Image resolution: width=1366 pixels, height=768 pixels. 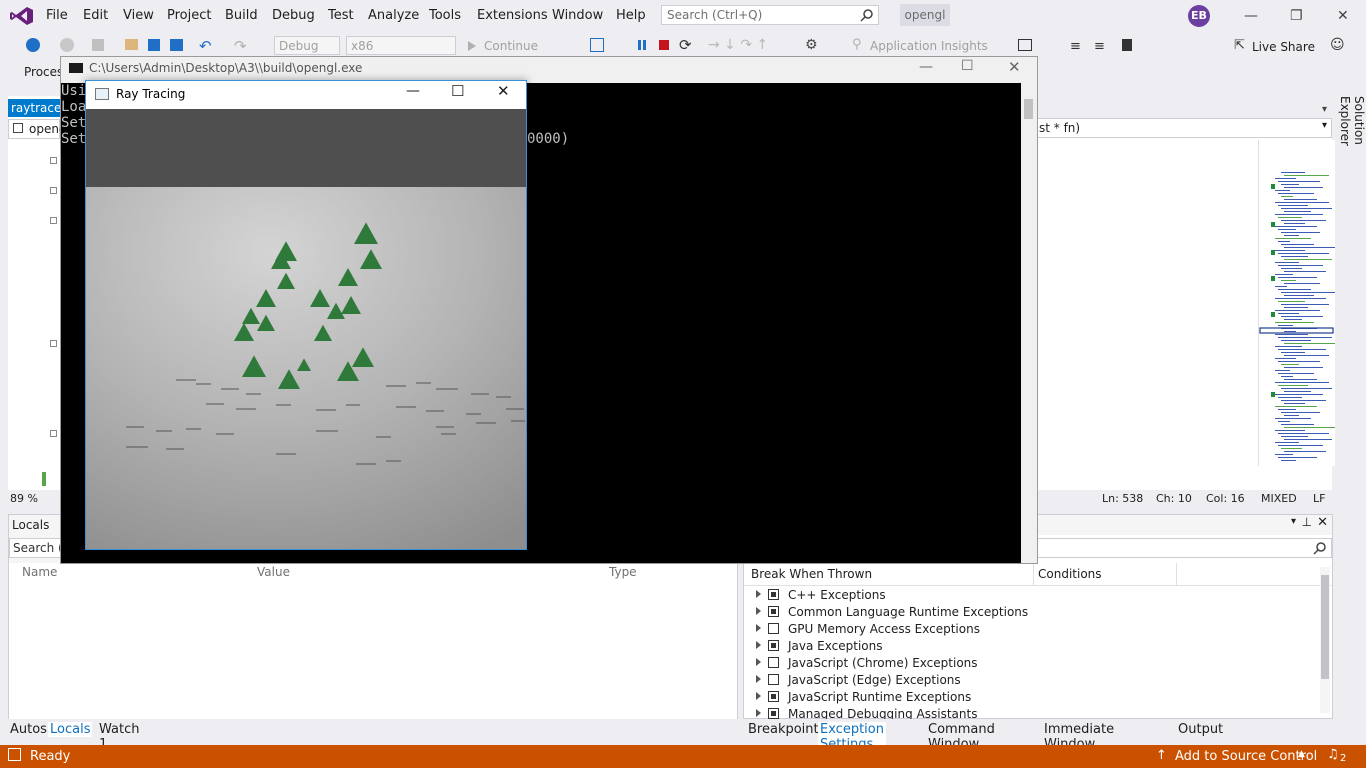 What do you see at coordinates (131, 44) in the screenshot?
I see `open-file-icon` at bounding box center [131, 44].